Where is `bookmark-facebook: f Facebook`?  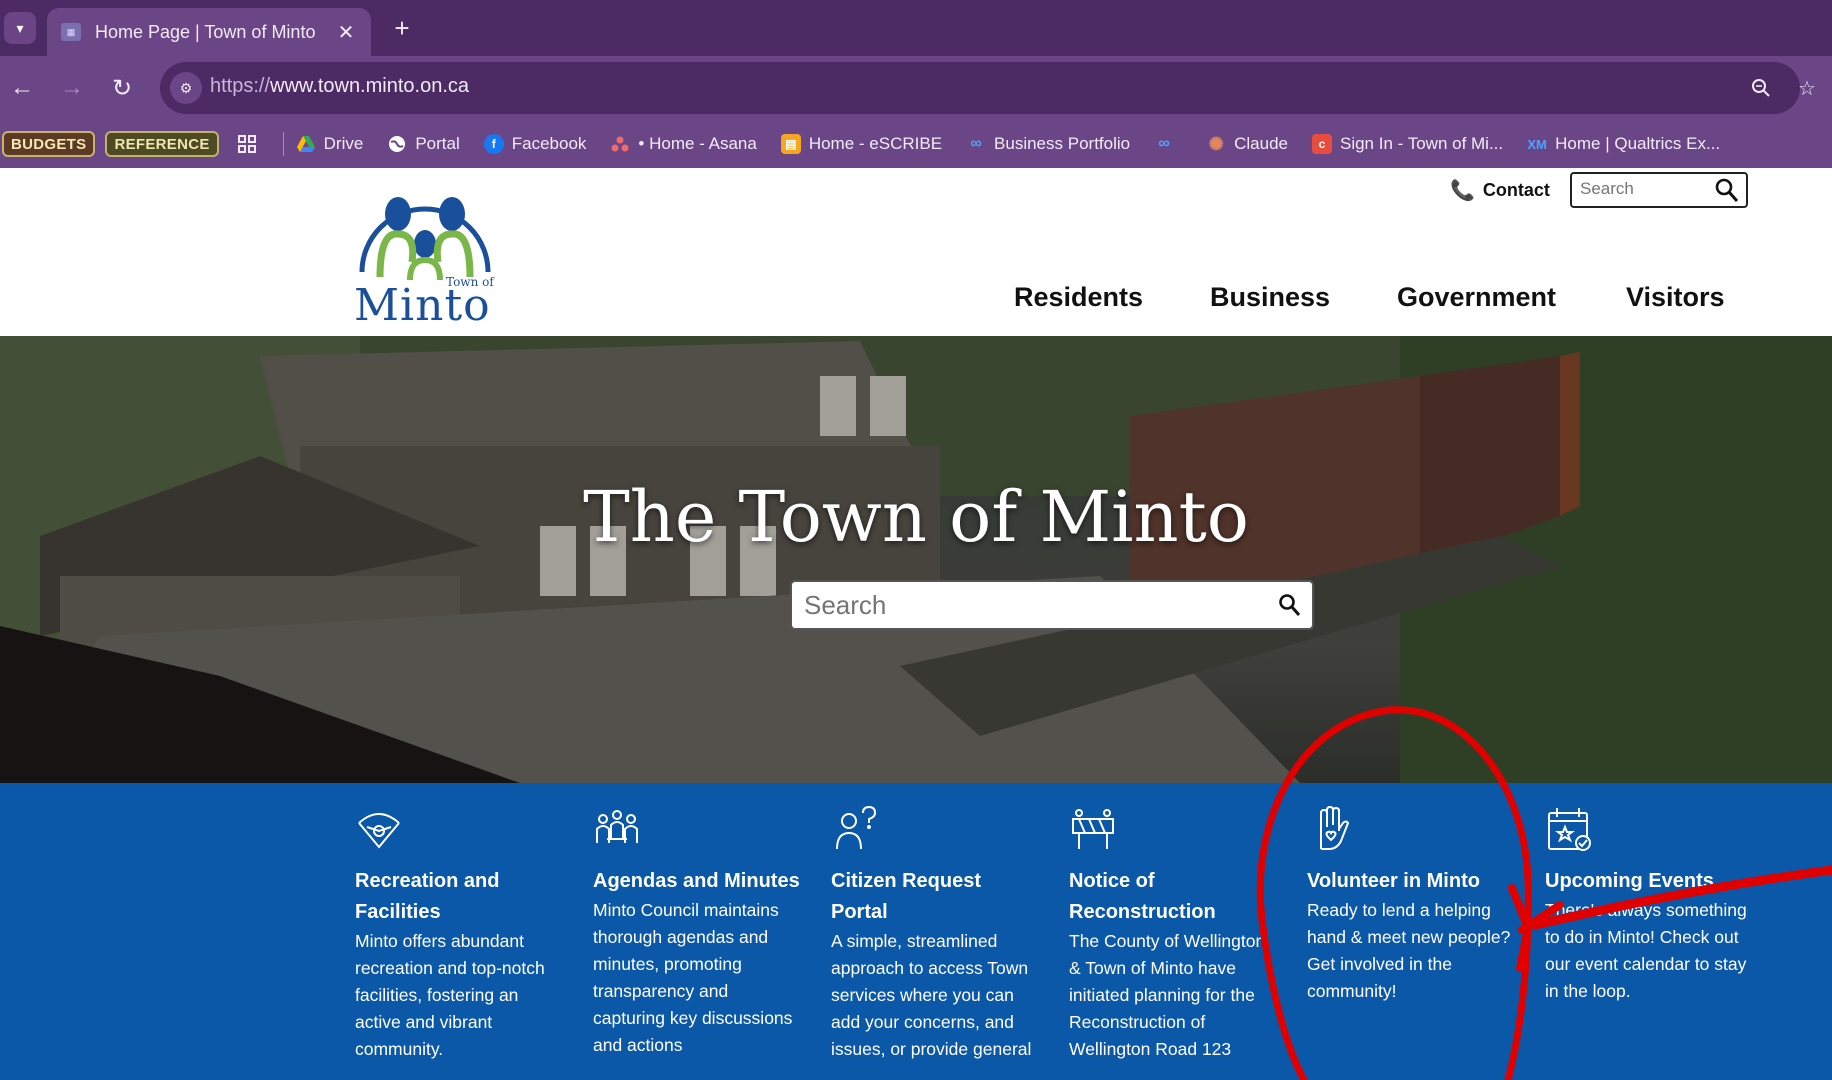
bookmark-facebook: f Facebook is located at coordinates (535, 144).